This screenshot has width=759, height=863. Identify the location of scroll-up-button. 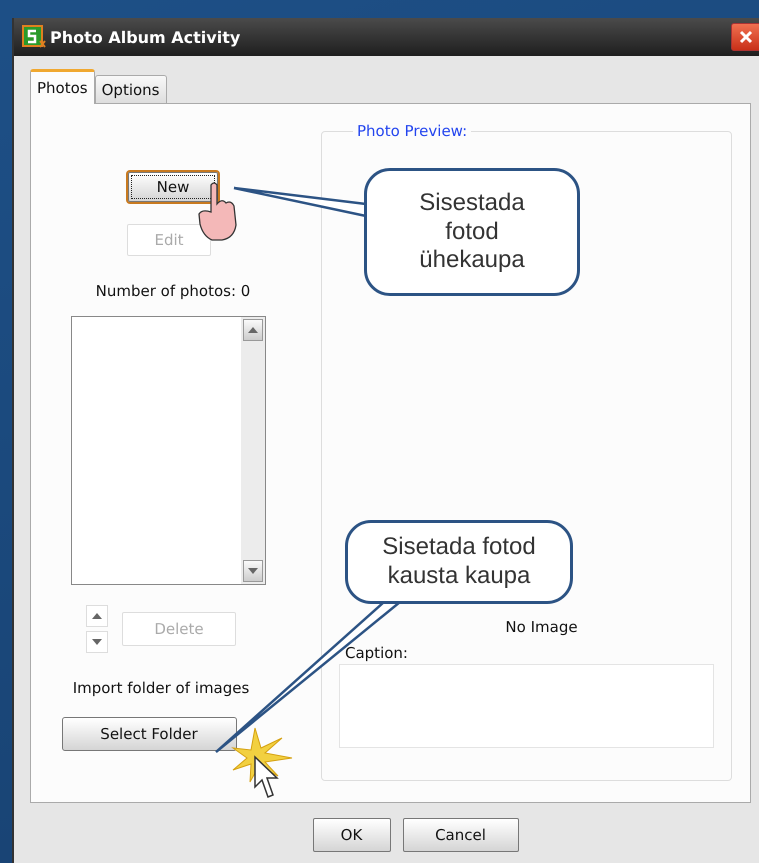
(252, 330).